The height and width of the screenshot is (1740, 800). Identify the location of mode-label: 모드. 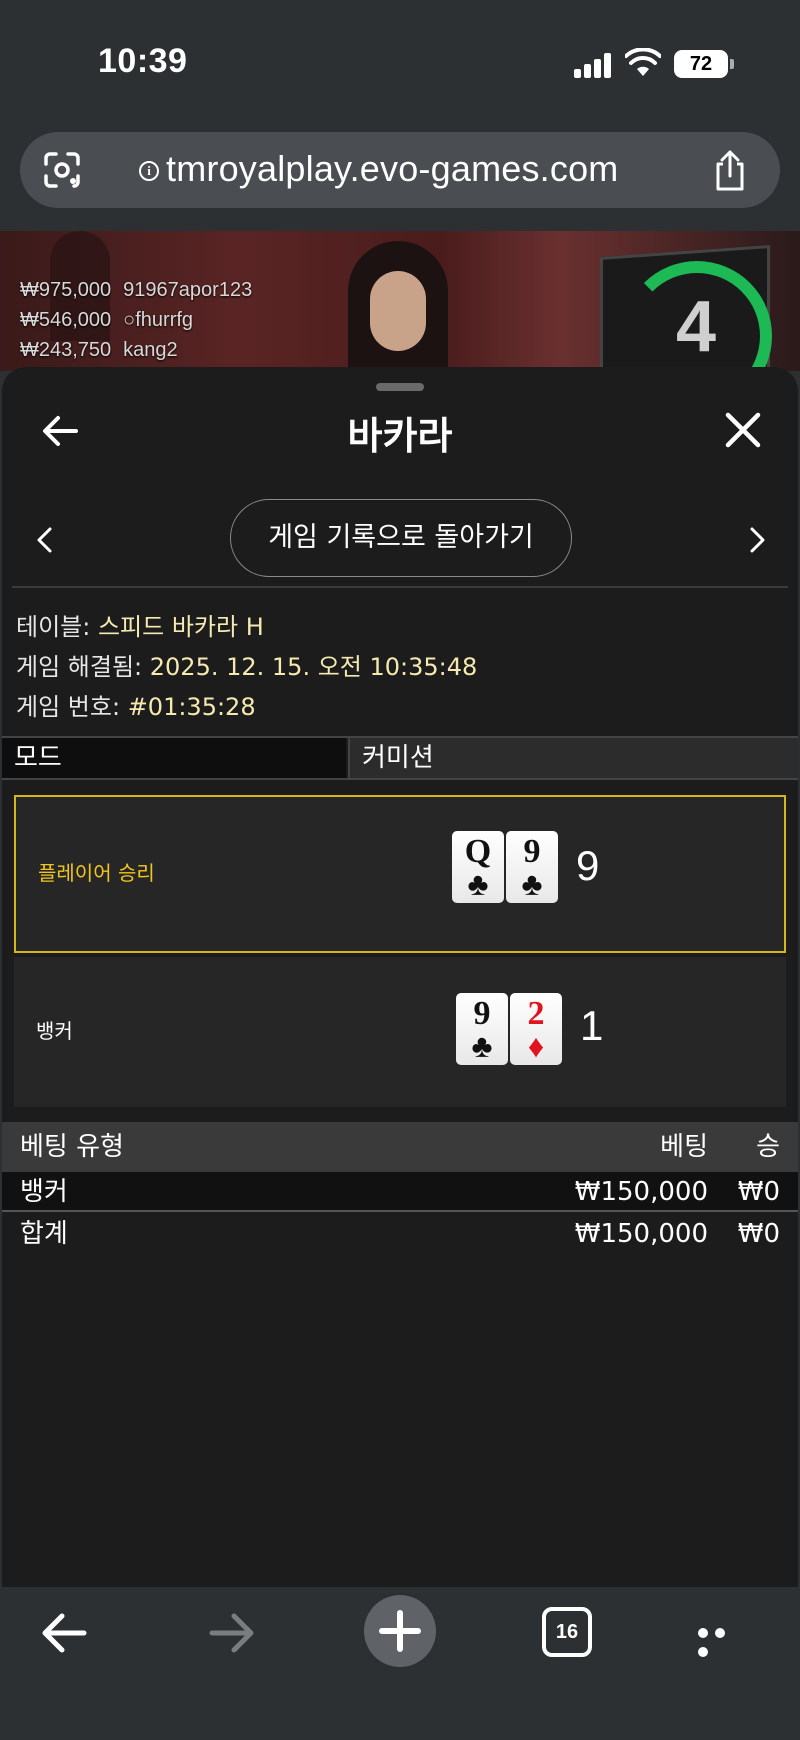
(174, 758).